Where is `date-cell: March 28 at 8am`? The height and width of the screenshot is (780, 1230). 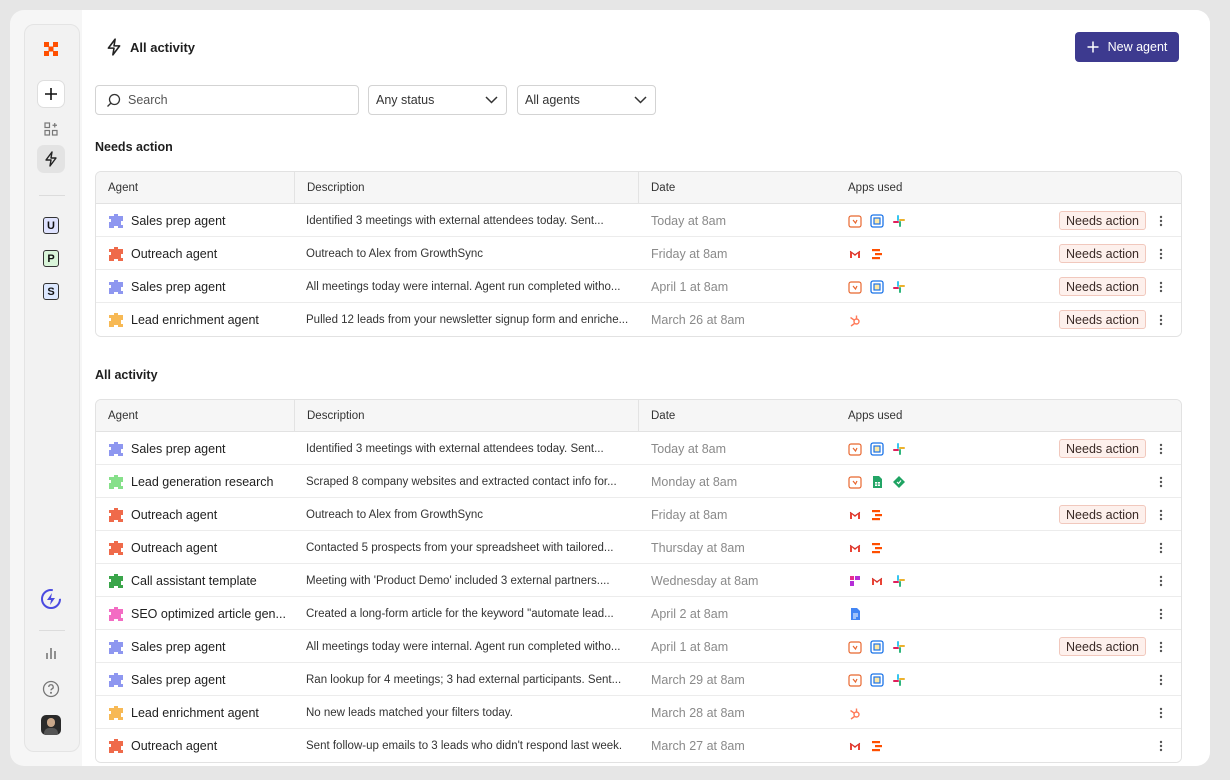 date-cell: March 28 at 8am is located at coordinates (698, 712).